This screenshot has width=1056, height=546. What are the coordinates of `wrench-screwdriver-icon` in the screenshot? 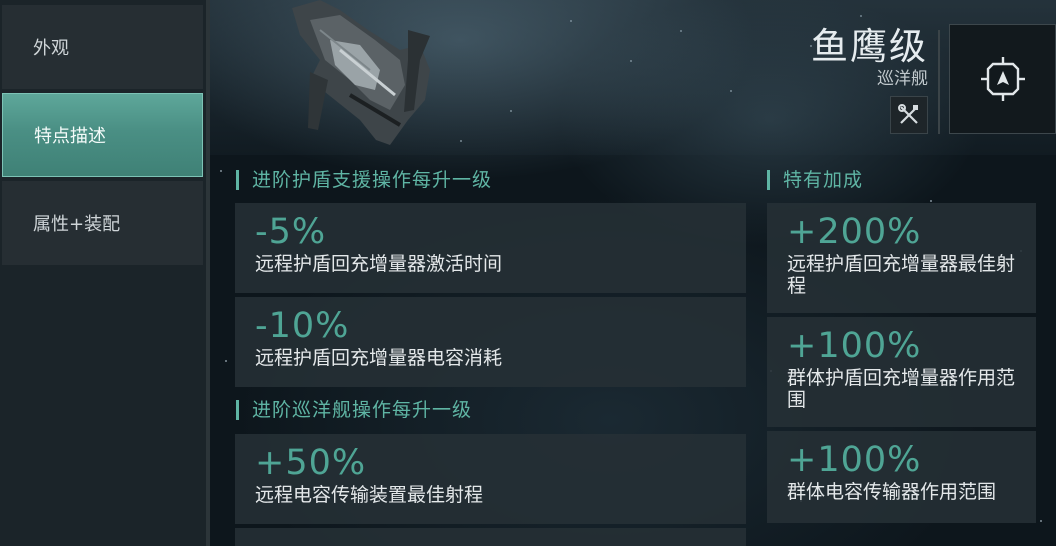 It's located at (908, 114).